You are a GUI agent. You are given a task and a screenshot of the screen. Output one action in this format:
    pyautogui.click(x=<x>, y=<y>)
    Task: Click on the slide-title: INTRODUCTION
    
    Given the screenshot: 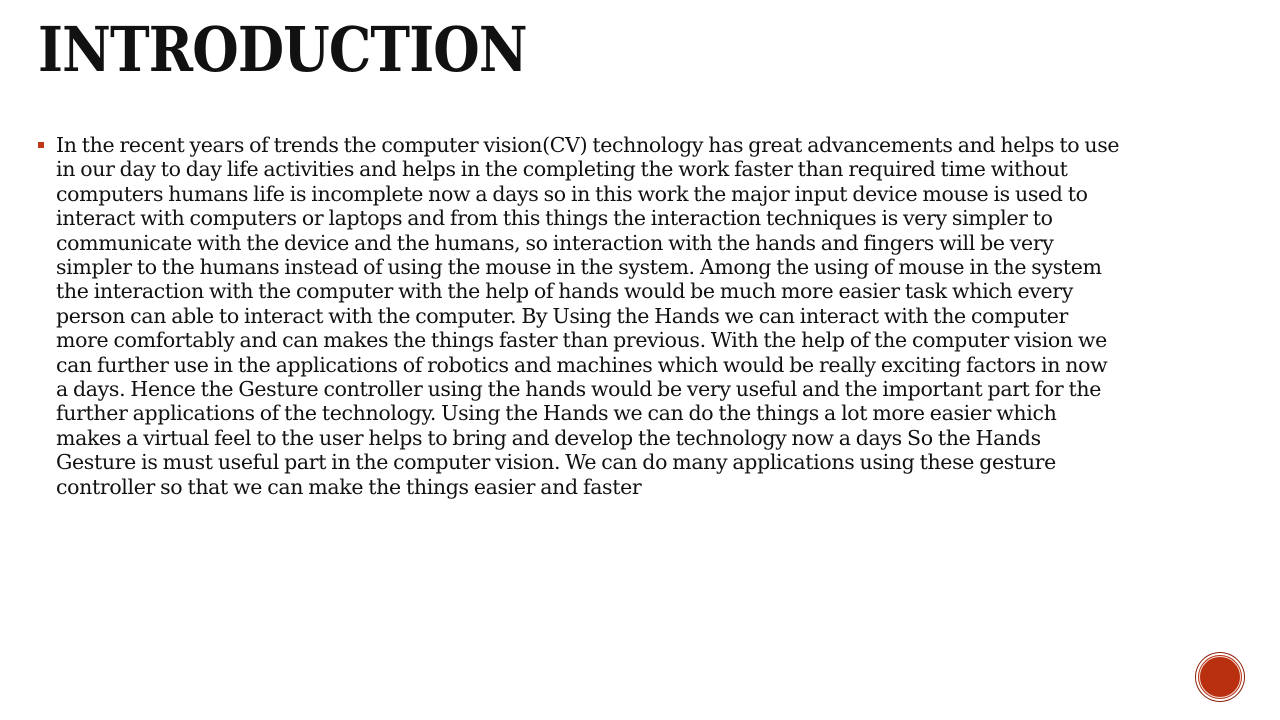 What is the action you would take?
    pyautogui.click(x=283, y=49)
    